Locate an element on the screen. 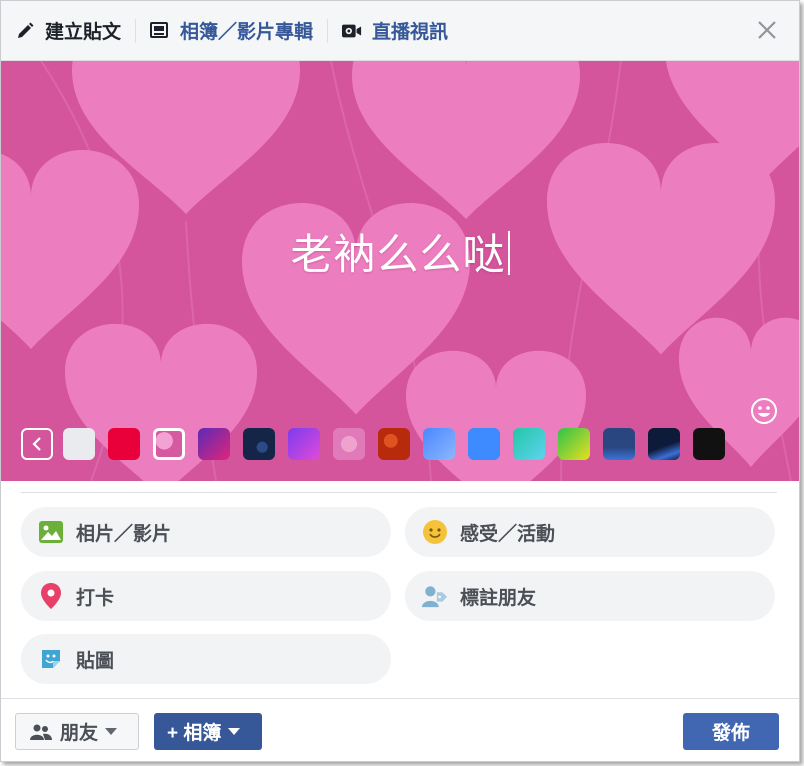 The width and height of the screenshot is (804, 766). post-button: 發佈 is located at coordinates (731, 731).